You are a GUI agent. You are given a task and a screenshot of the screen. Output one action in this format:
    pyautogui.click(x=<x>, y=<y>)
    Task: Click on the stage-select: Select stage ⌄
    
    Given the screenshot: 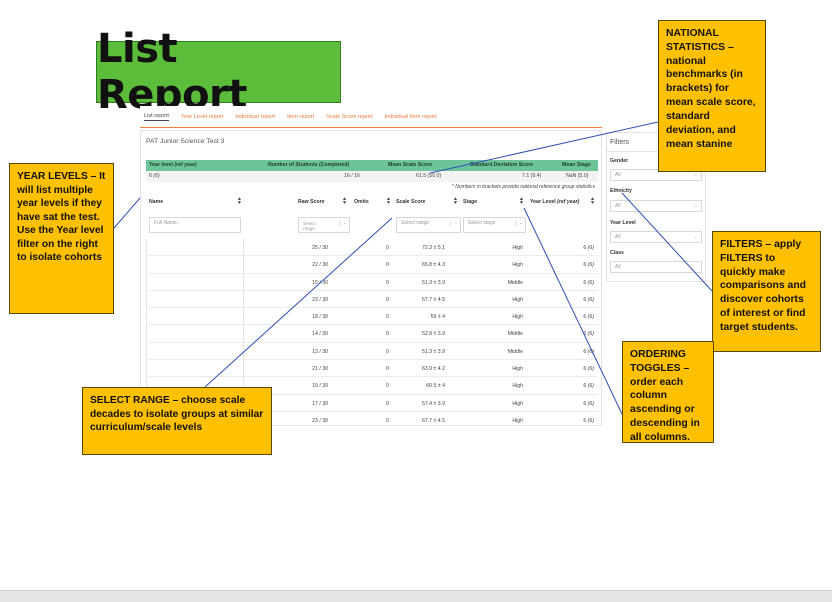 What is the action you would take?
    pyautogui.click(x=494, y=225)
    